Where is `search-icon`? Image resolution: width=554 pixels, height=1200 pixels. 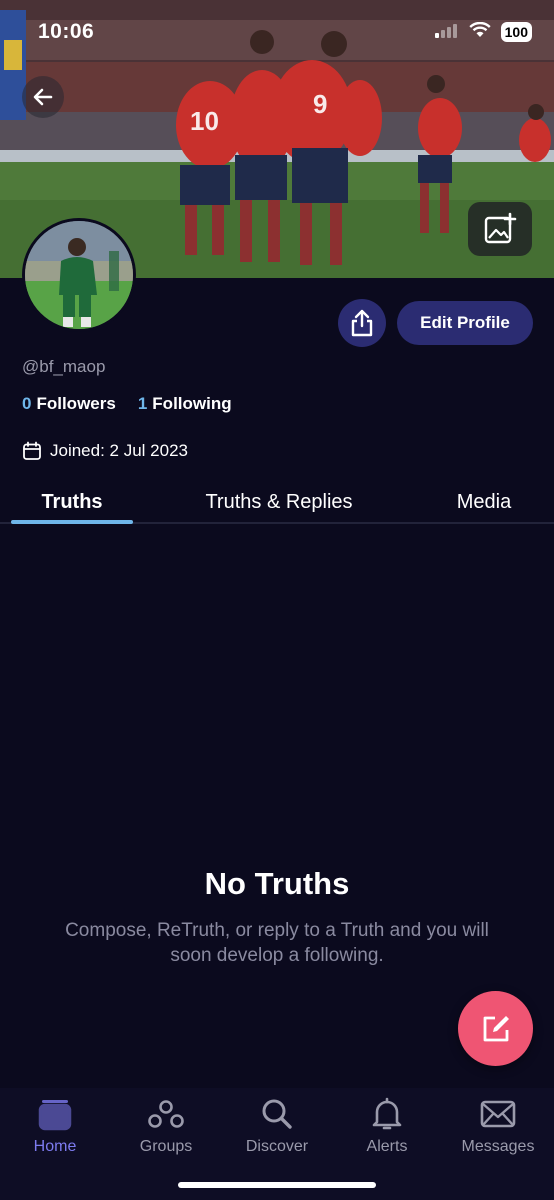
search-icon is located at coordinates (277, 1114).